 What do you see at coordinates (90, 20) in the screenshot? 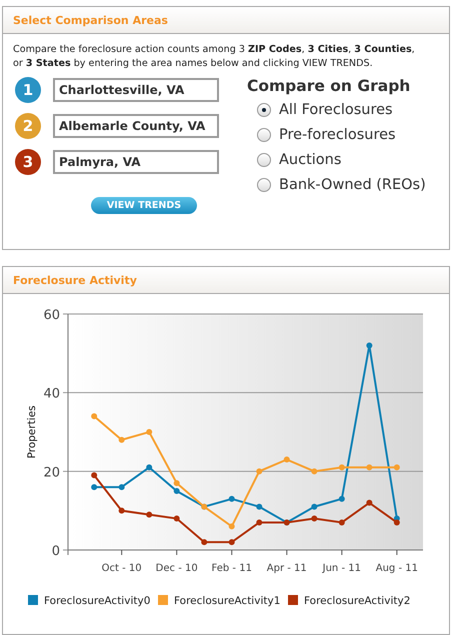
I see `panel-title: Select Comparison Areas` at bounding box center [90, 20].